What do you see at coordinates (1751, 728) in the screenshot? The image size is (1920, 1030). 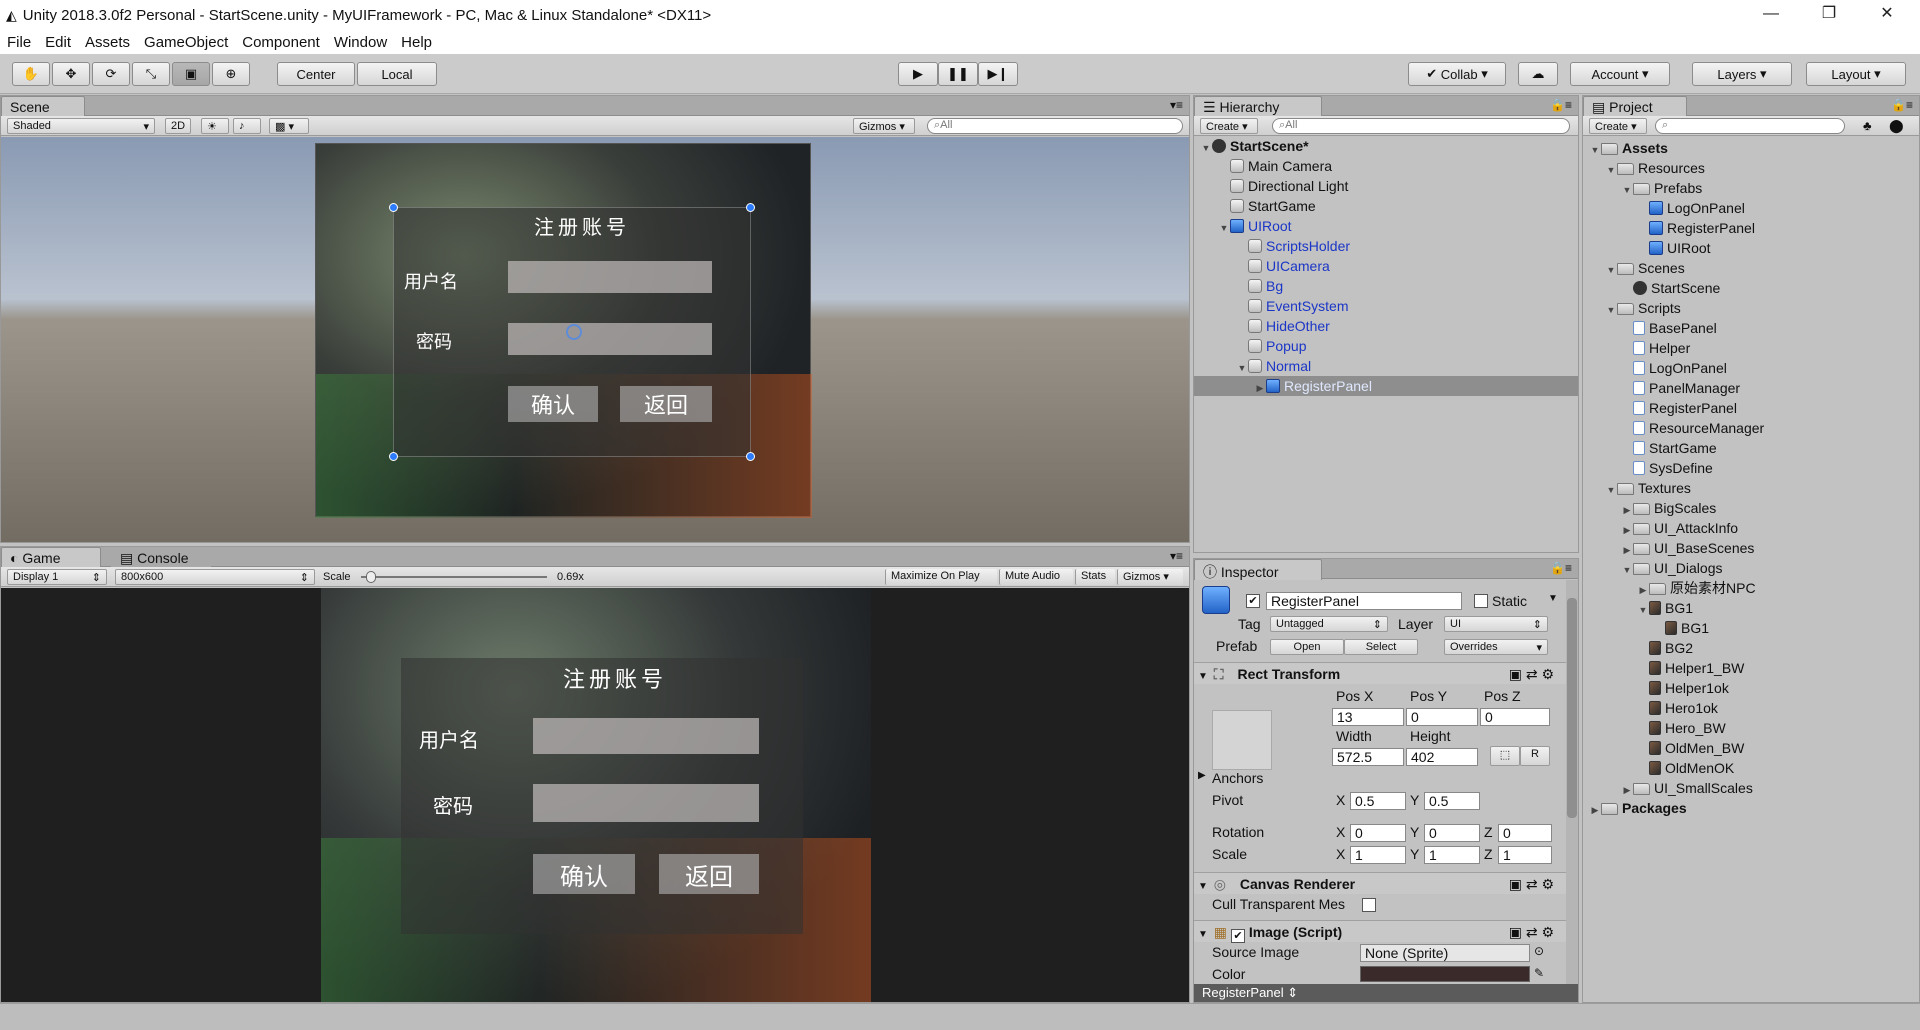 I see `project-item: Hero_BW` at bounding box center [1751, 728].